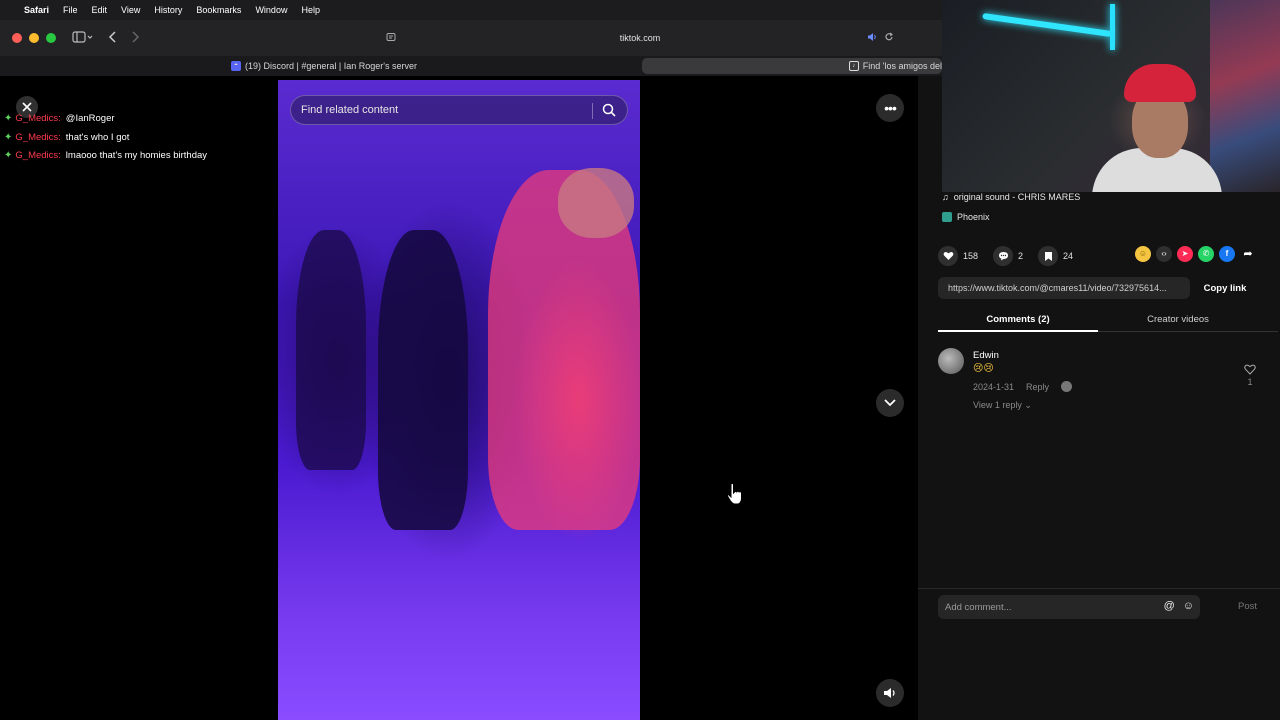 Image resolution: width=1280 pixels, height=720 pixels. I want to click on mouse-cursor-icon, so click(735, 496).